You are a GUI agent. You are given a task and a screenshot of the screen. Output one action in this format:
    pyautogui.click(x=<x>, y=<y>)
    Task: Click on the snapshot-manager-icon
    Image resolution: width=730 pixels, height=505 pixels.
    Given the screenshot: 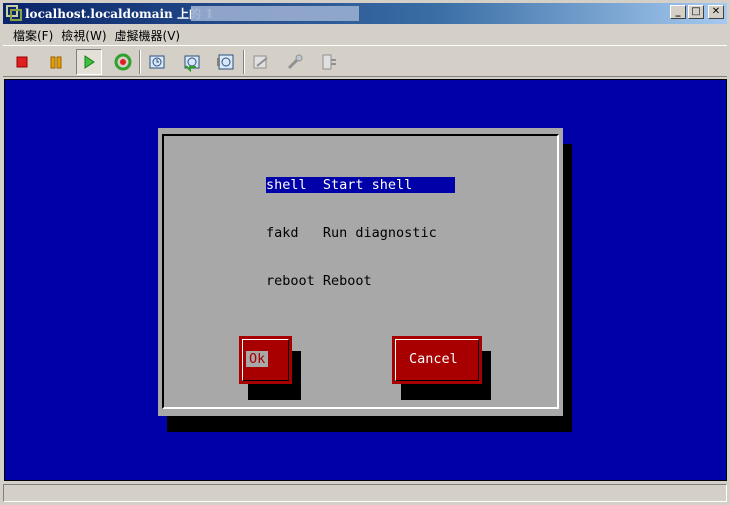 What is the action you would take?
    pyautogui.click(x=225, y=62)
    